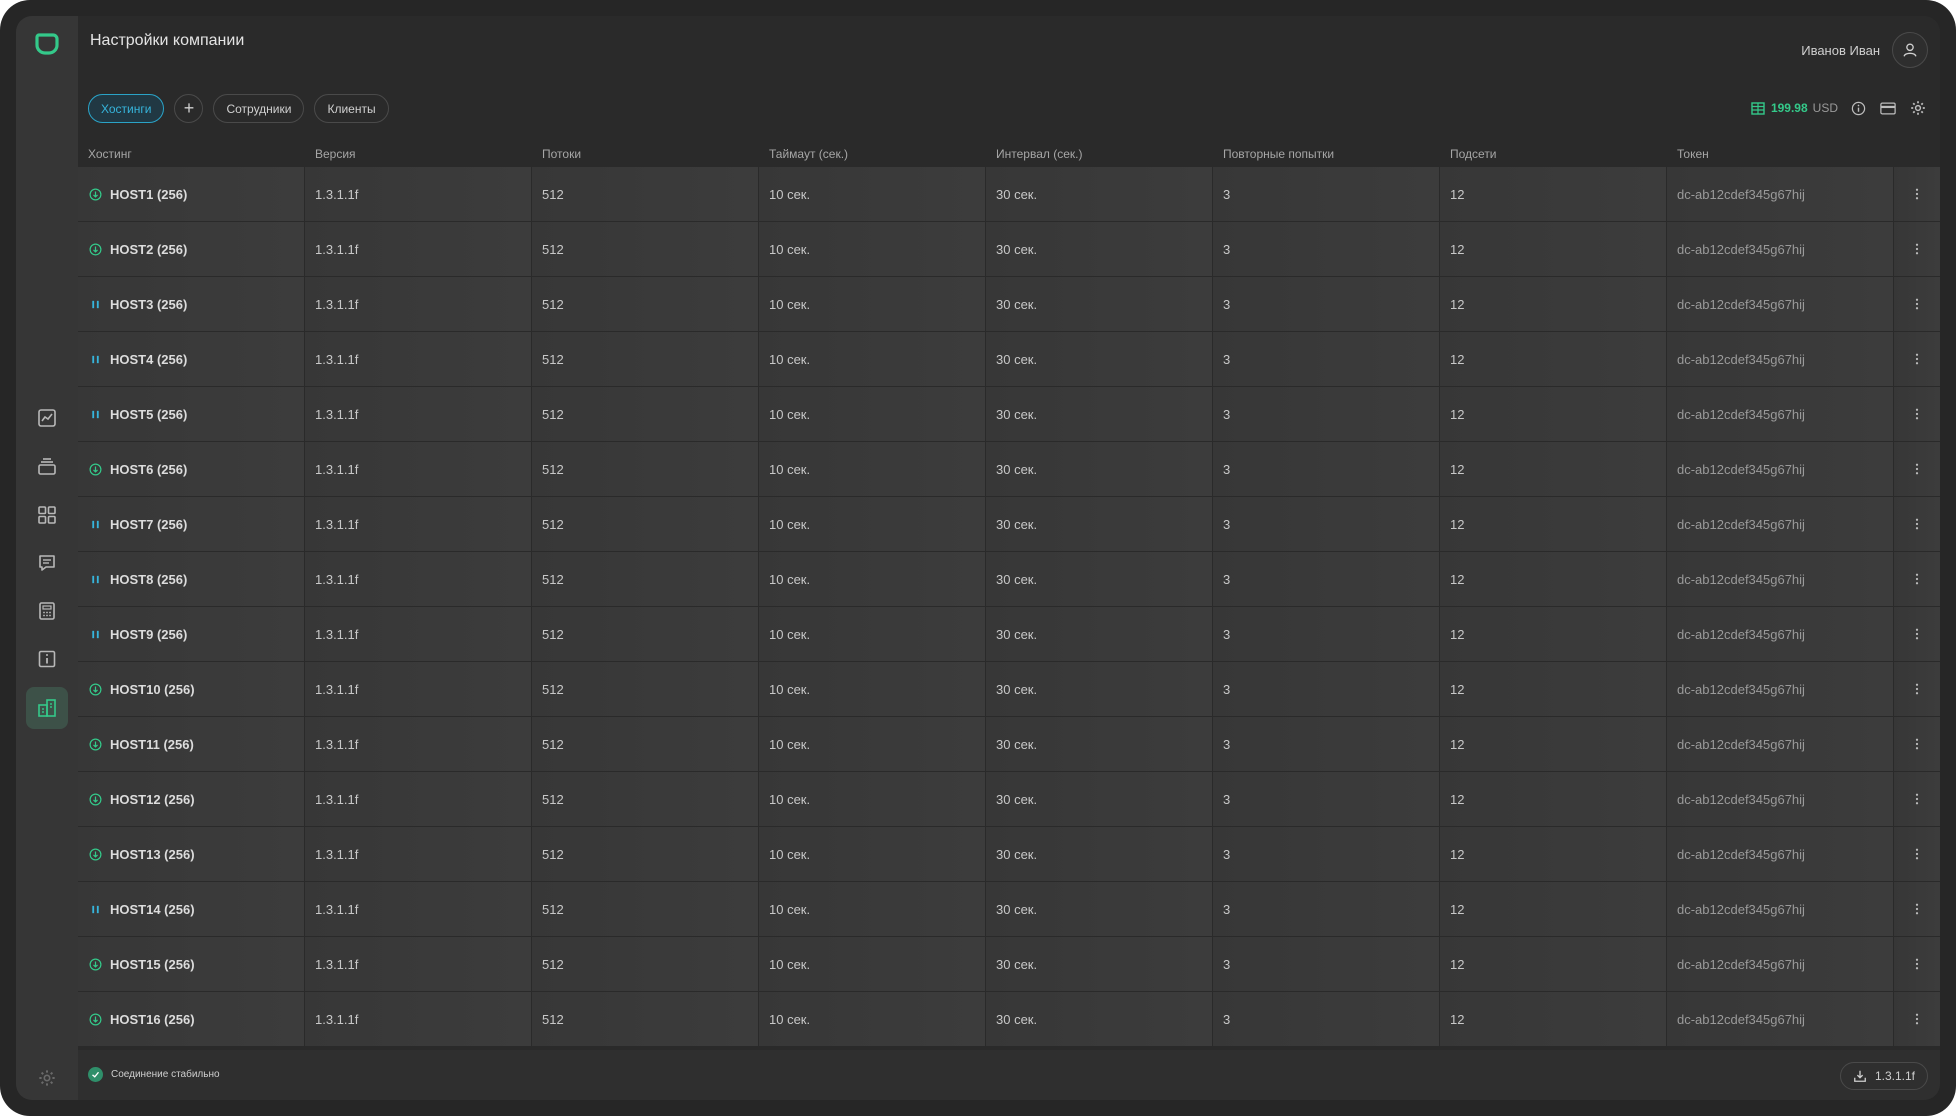  I want to click on column-header-hosting: Хостинг, so click(191, 154).